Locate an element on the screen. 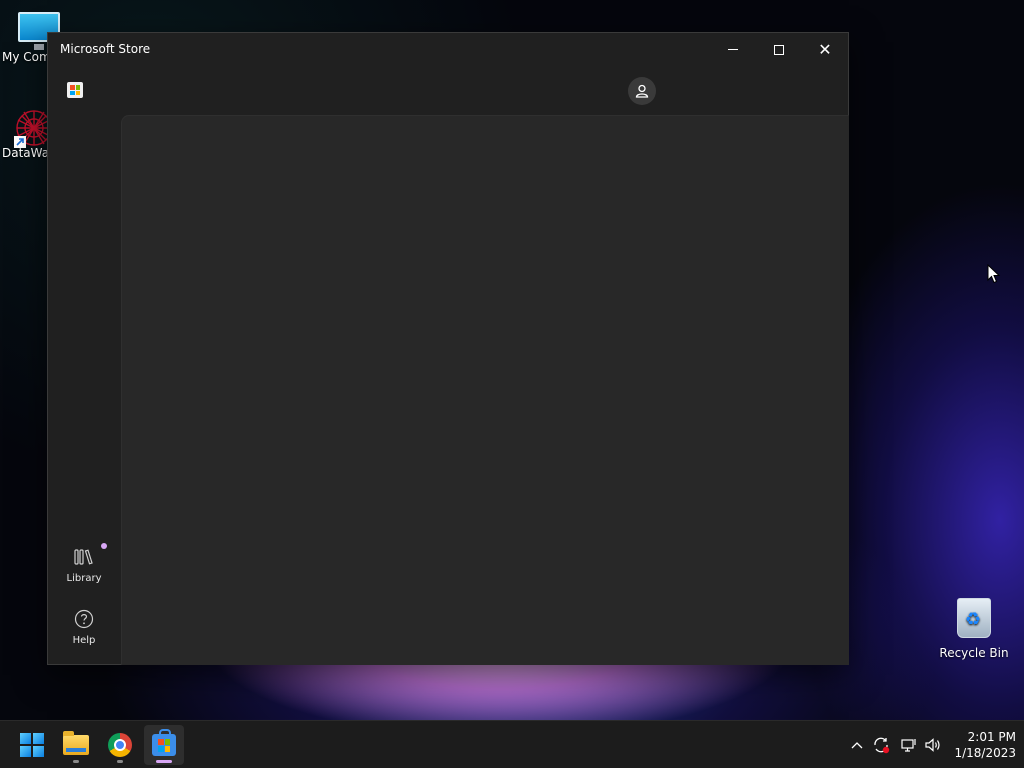 Image resolution: width=1024 pixels, height=768 pixels. window-title: Microsoft Store is located at coordinates (105, 49).